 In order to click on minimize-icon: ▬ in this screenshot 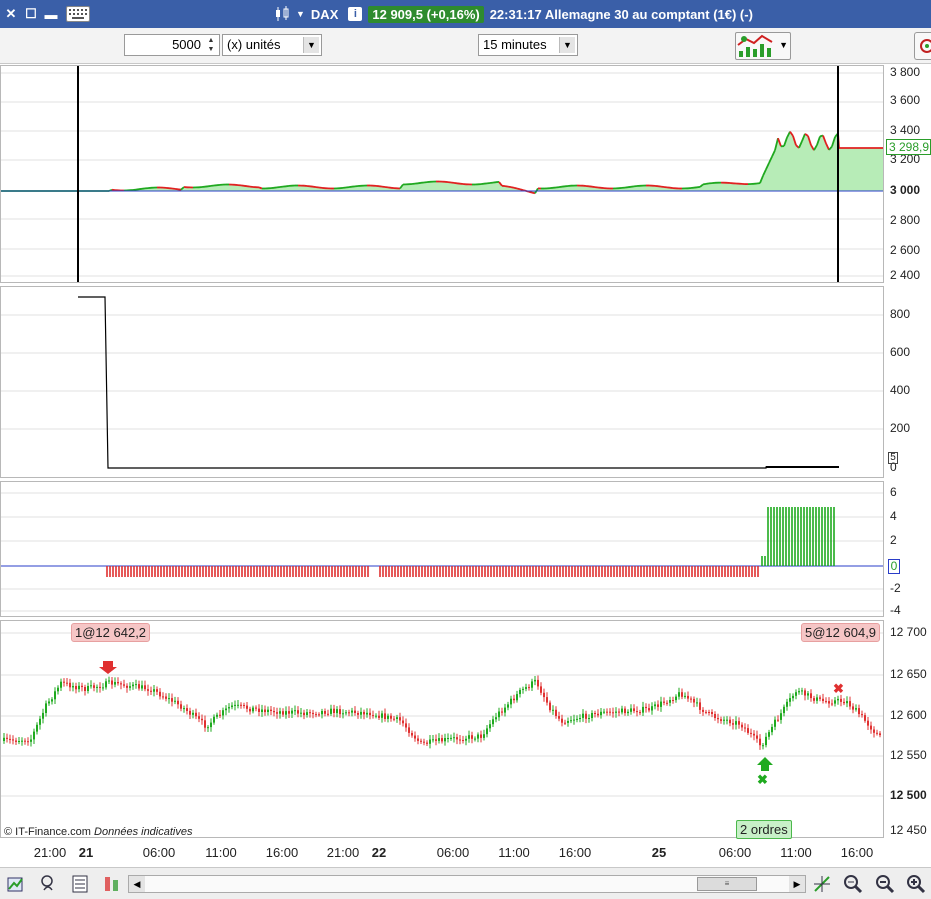, I will do `click(51, 14)`.